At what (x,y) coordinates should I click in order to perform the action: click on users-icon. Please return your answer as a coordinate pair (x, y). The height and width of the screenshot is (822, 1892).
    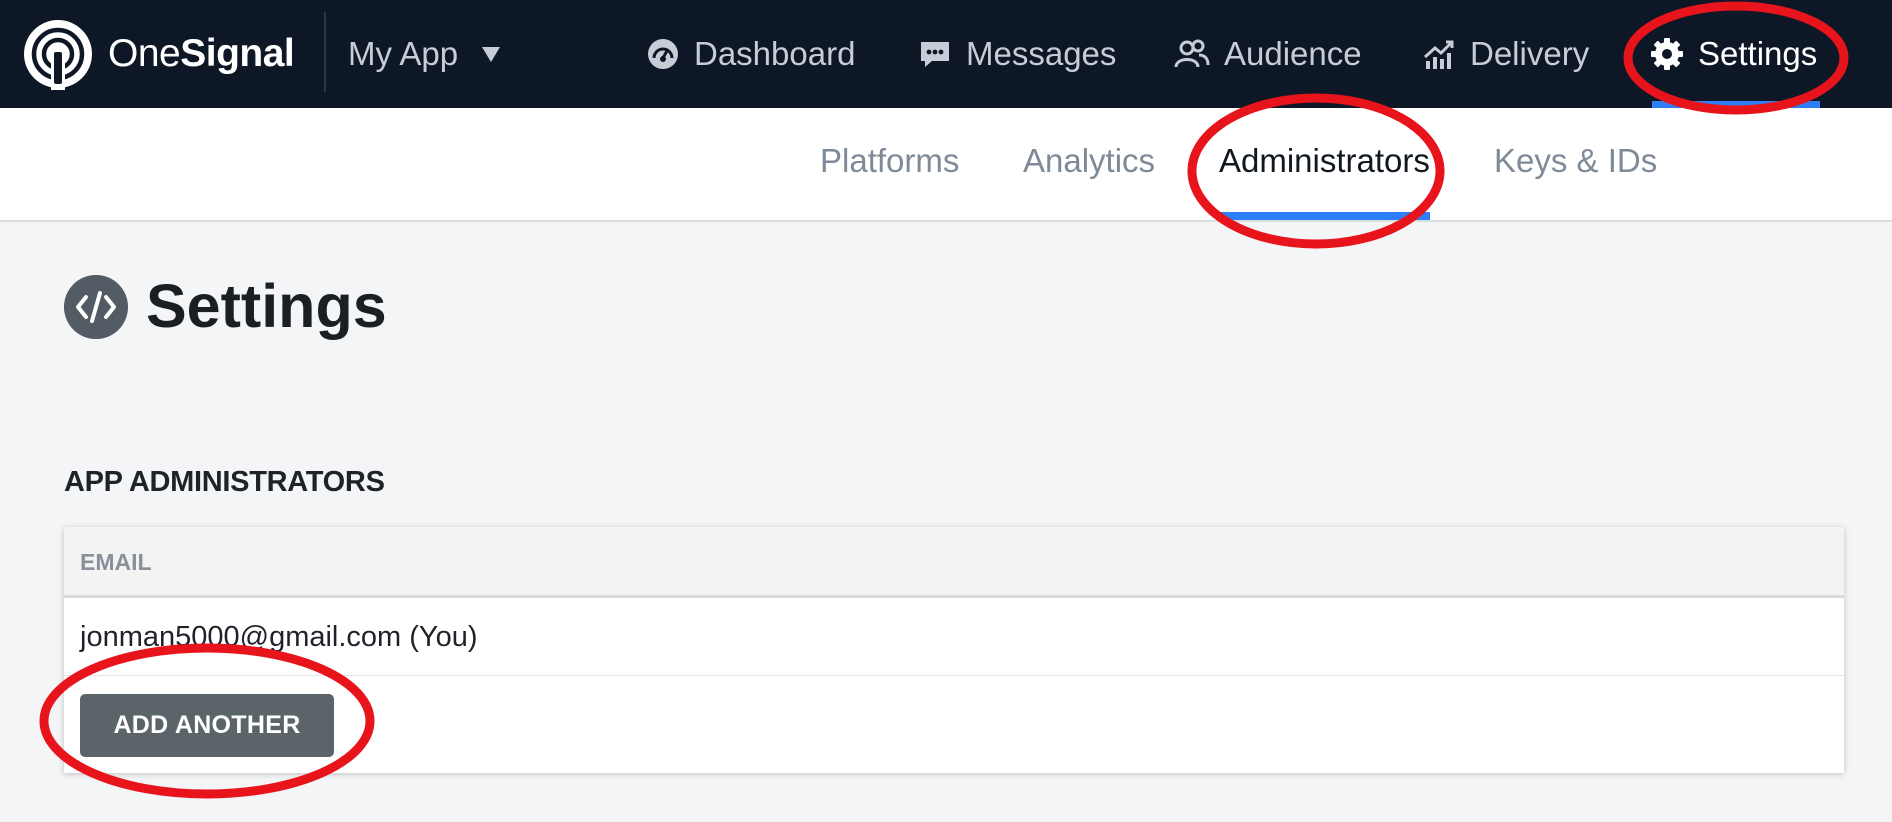
    Looking at the image, I should click on (1192, 53).